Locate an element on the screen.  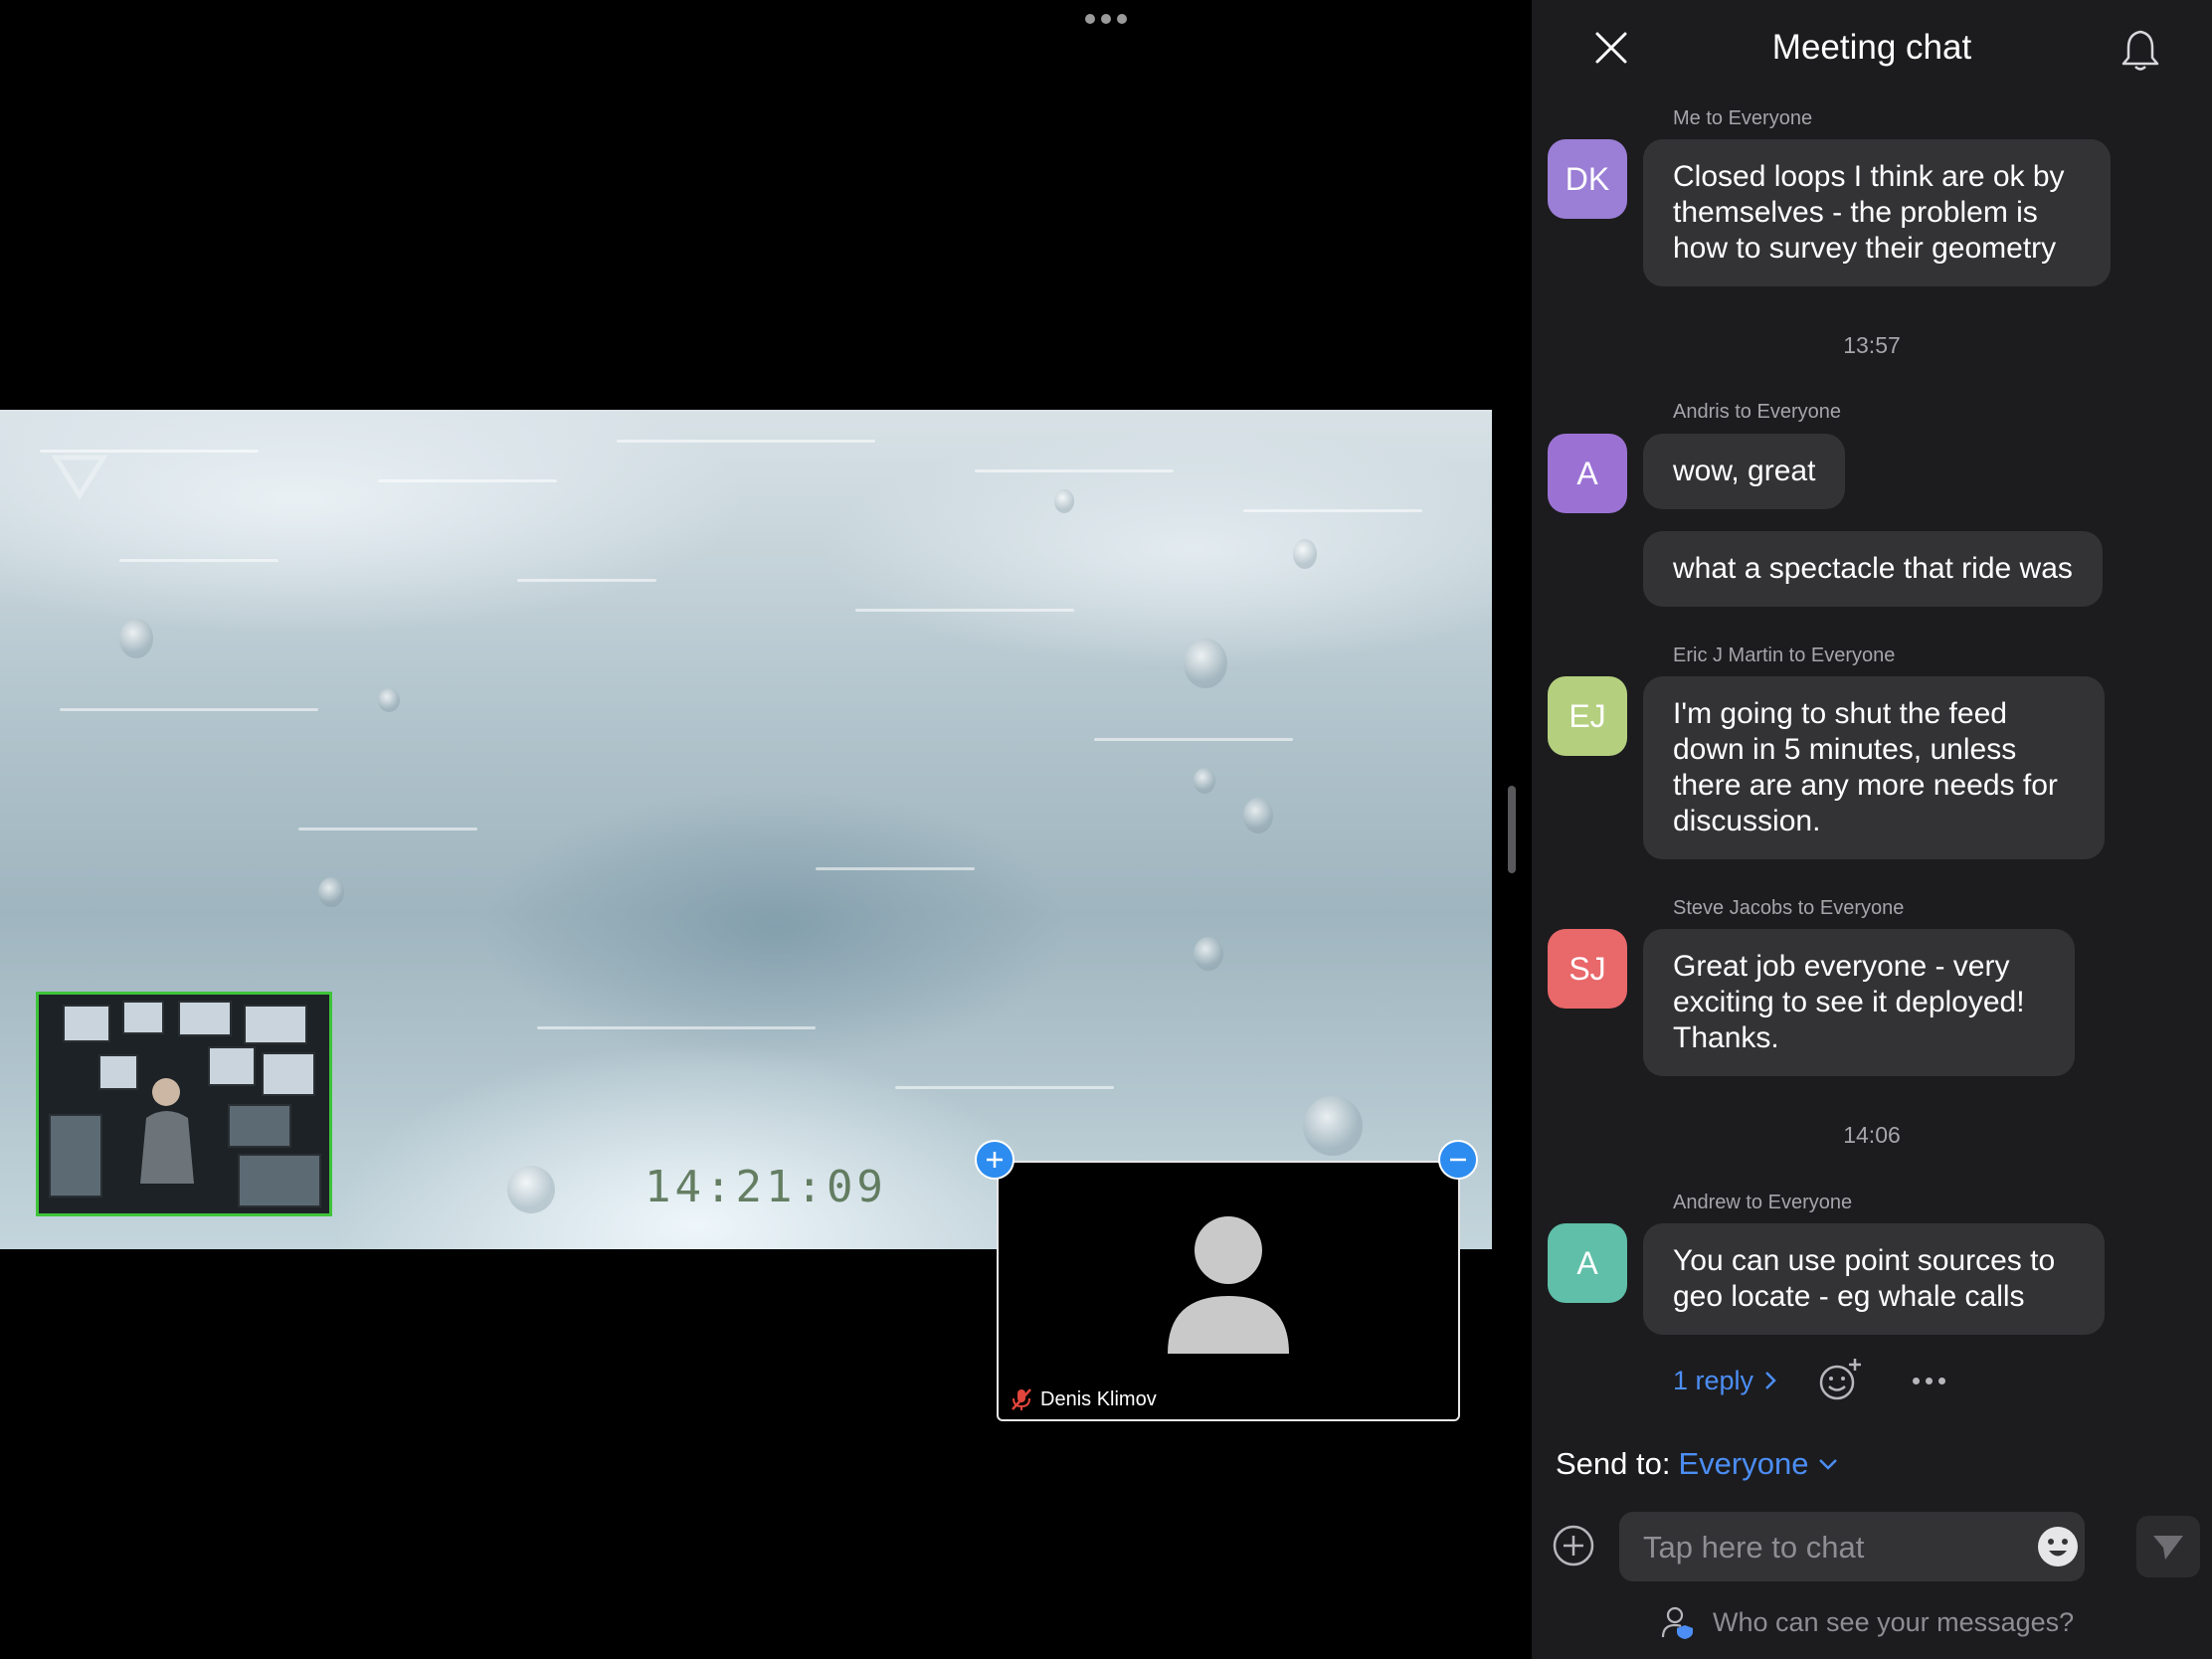
avatar: EJ is located at coordinates (1587, 716).